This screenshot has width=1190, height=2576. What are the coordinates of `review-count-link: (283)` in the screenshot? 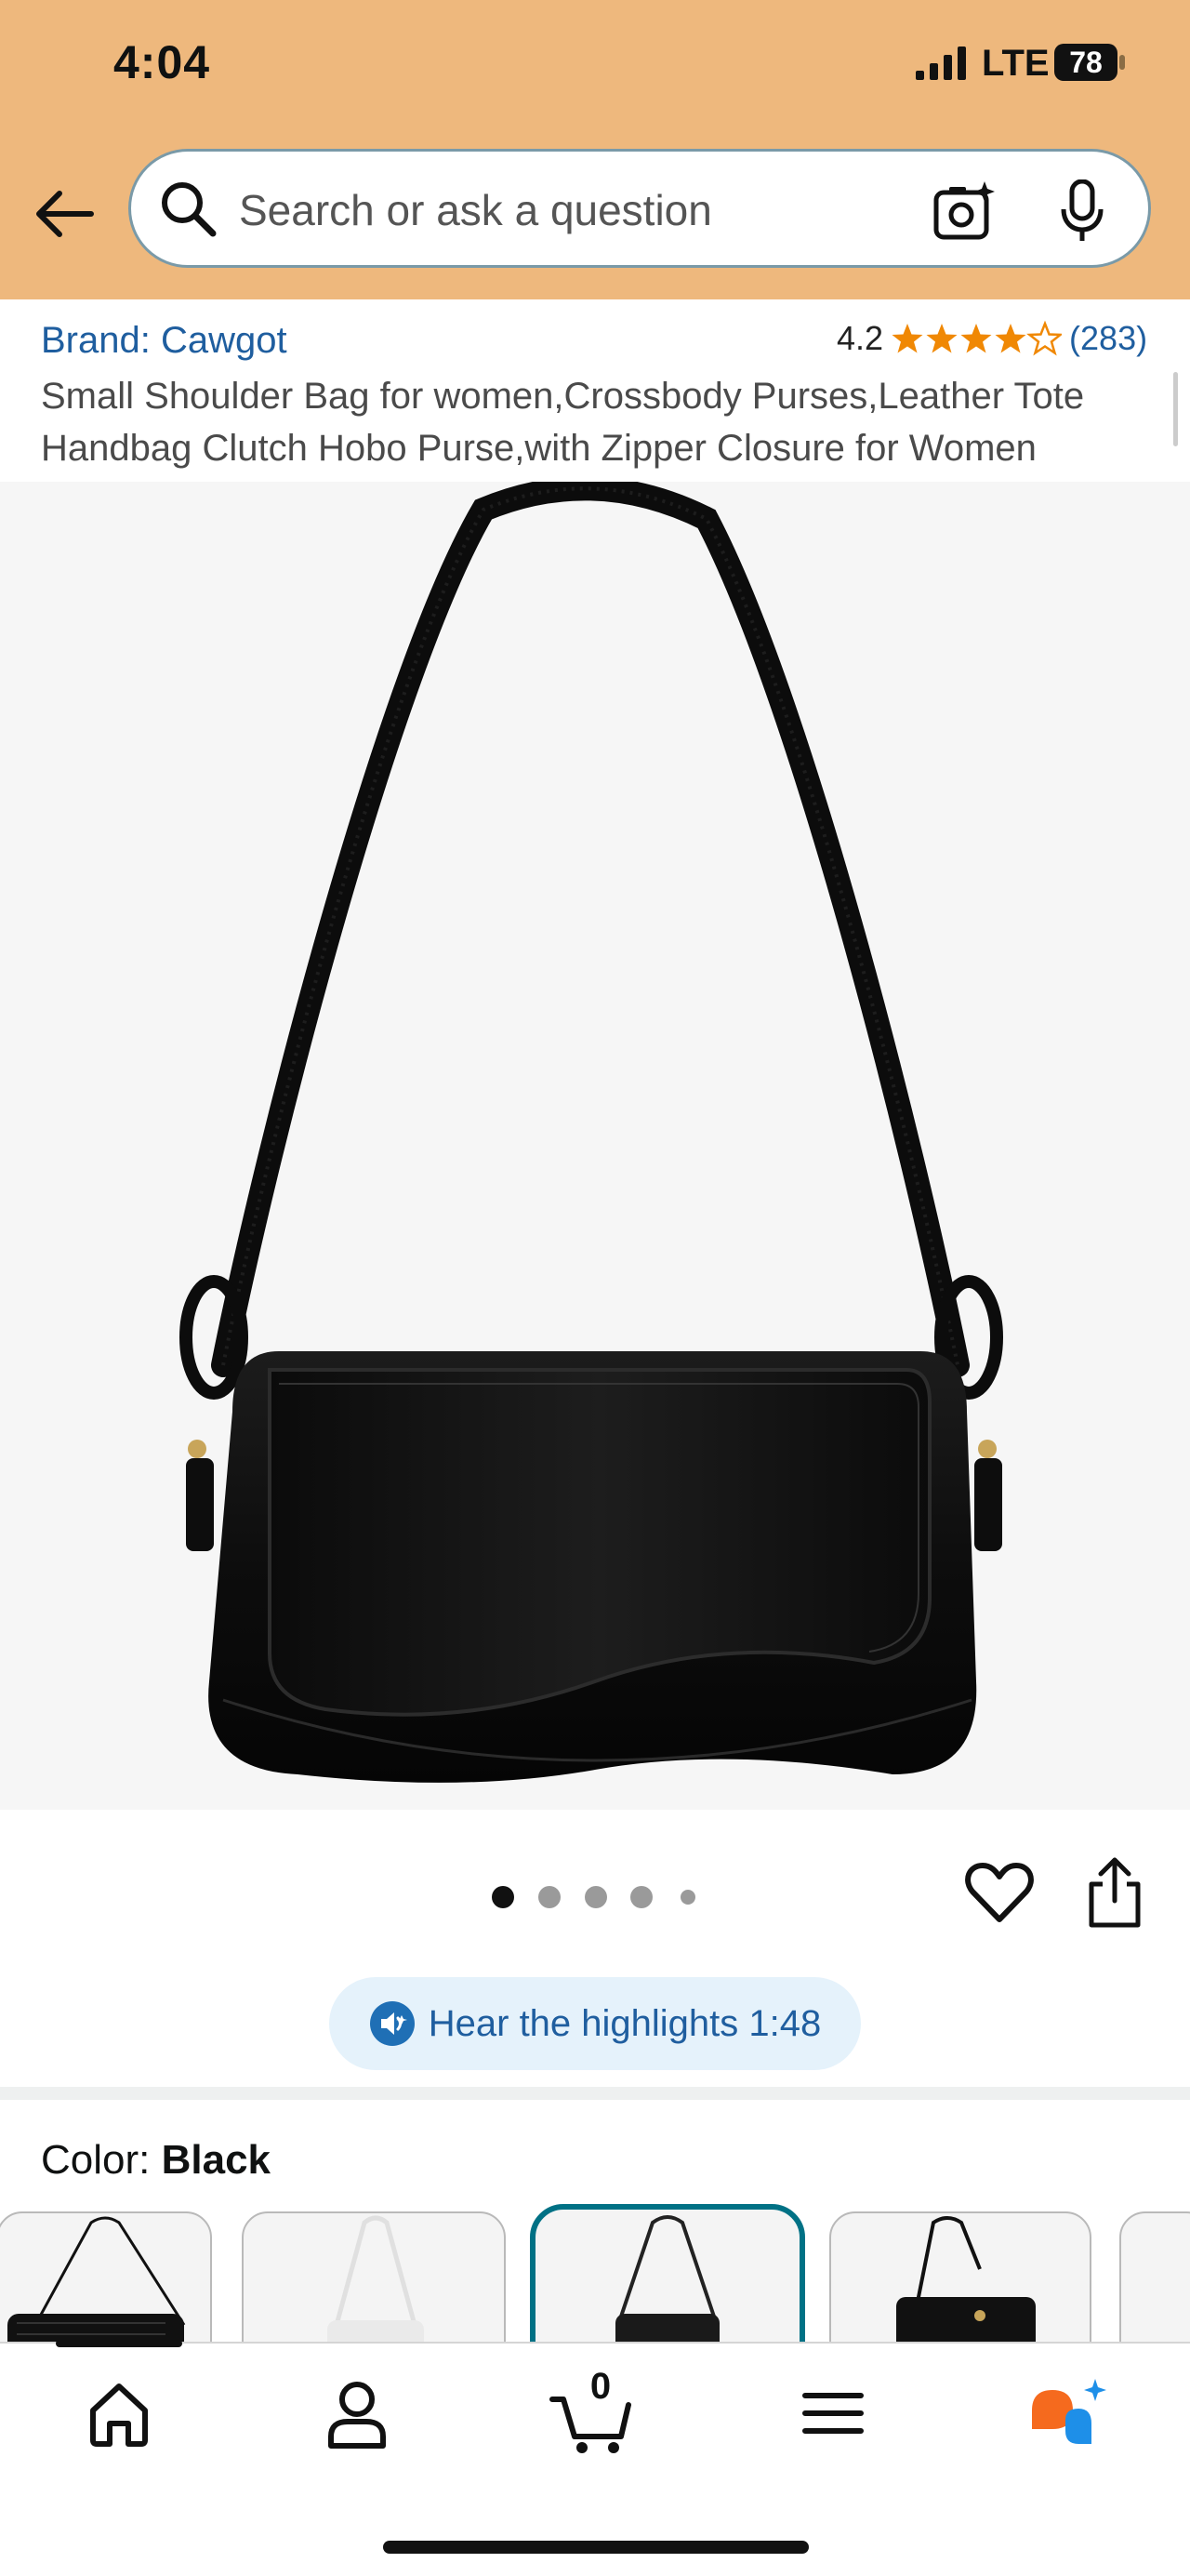 It's located at (1108, 338).